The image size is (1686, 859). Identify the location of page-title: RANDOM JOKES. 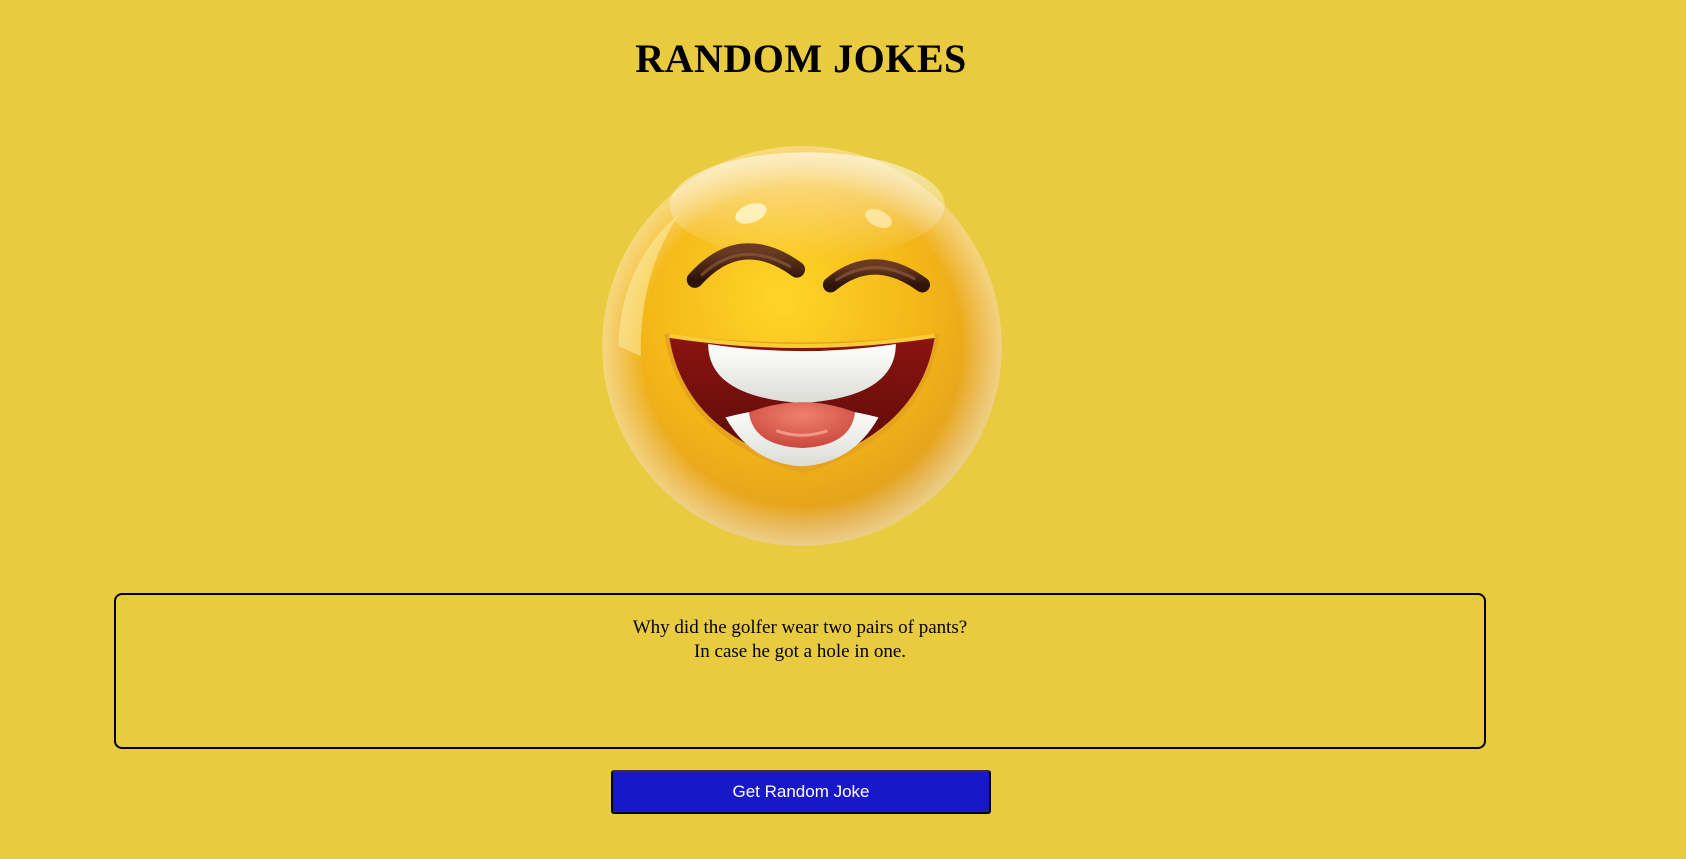
(801, 58).